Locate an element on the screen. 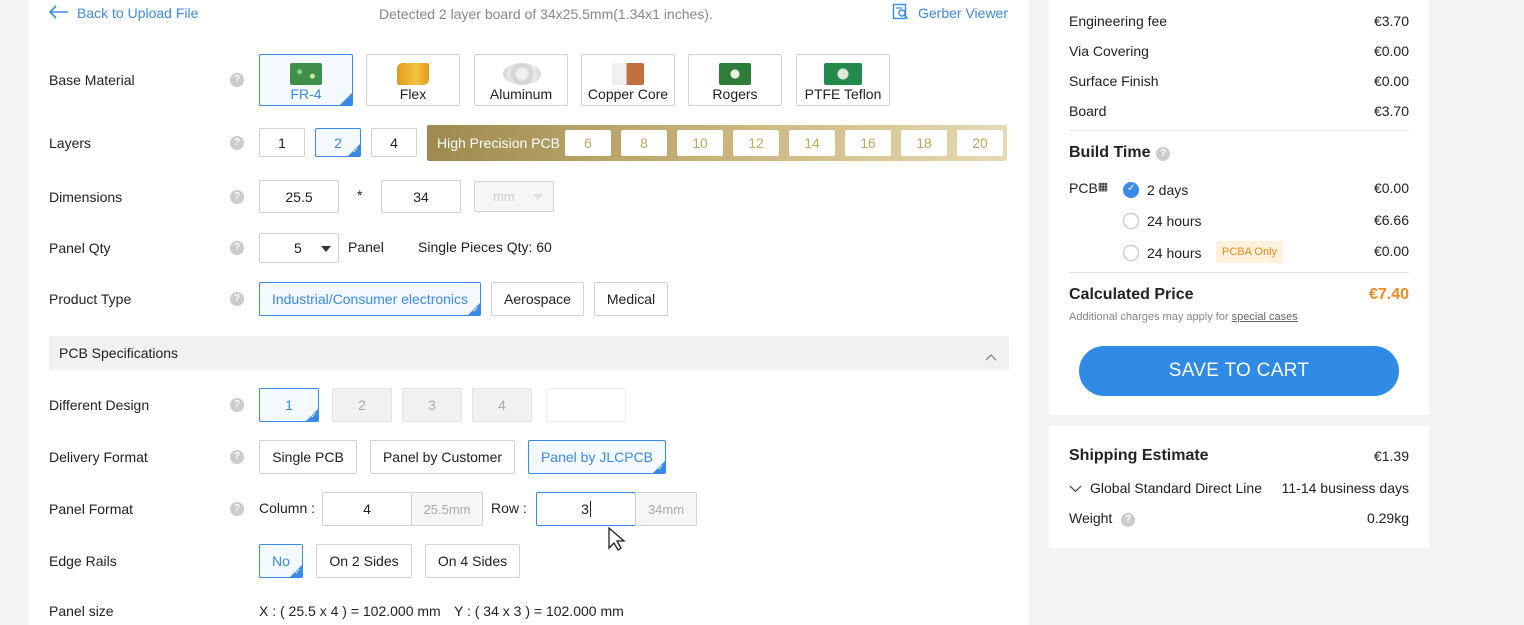 This screenshot has width=1524, height=625. row-input-value: 3 is located at coordinates (585, 509).